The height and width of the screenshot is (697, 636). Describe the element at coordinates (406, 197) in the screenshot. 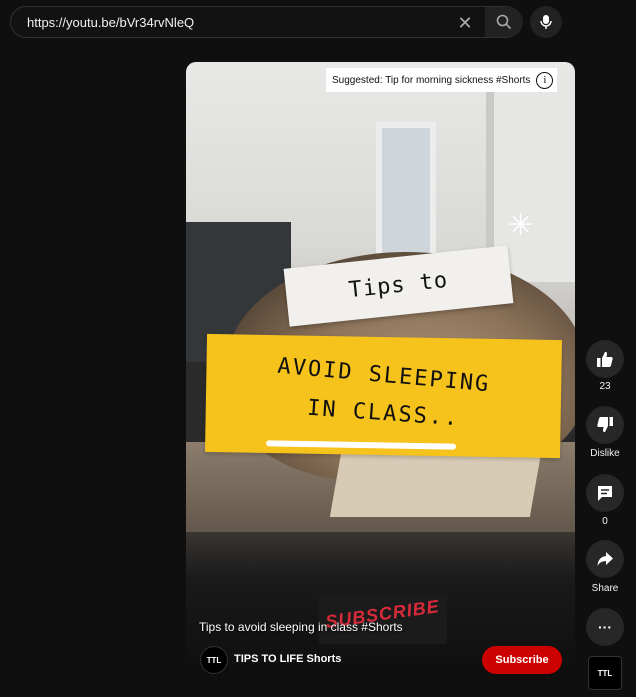

I see `video-window-shape` at that location.